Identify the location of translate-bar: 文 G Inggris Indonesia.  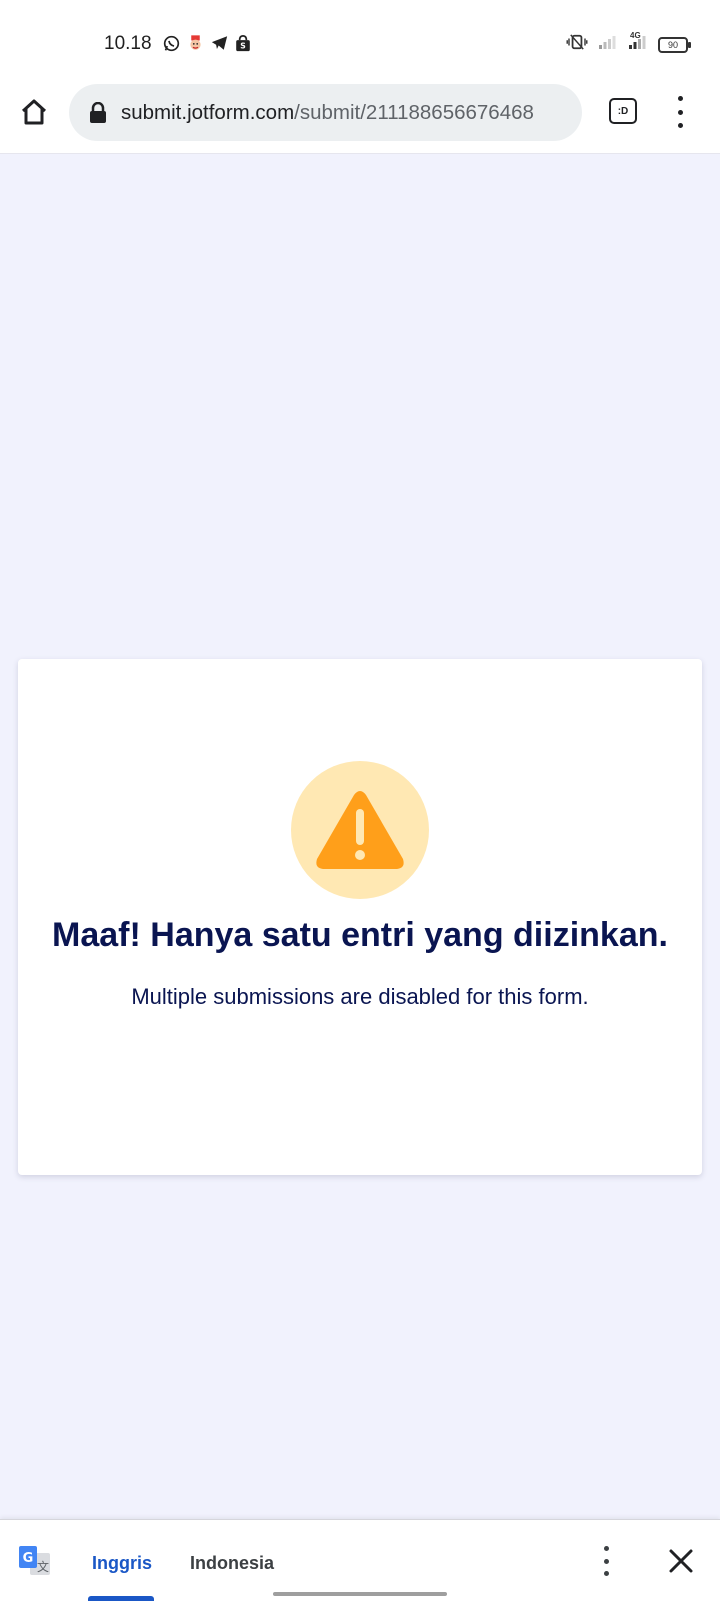
(360, 1560).